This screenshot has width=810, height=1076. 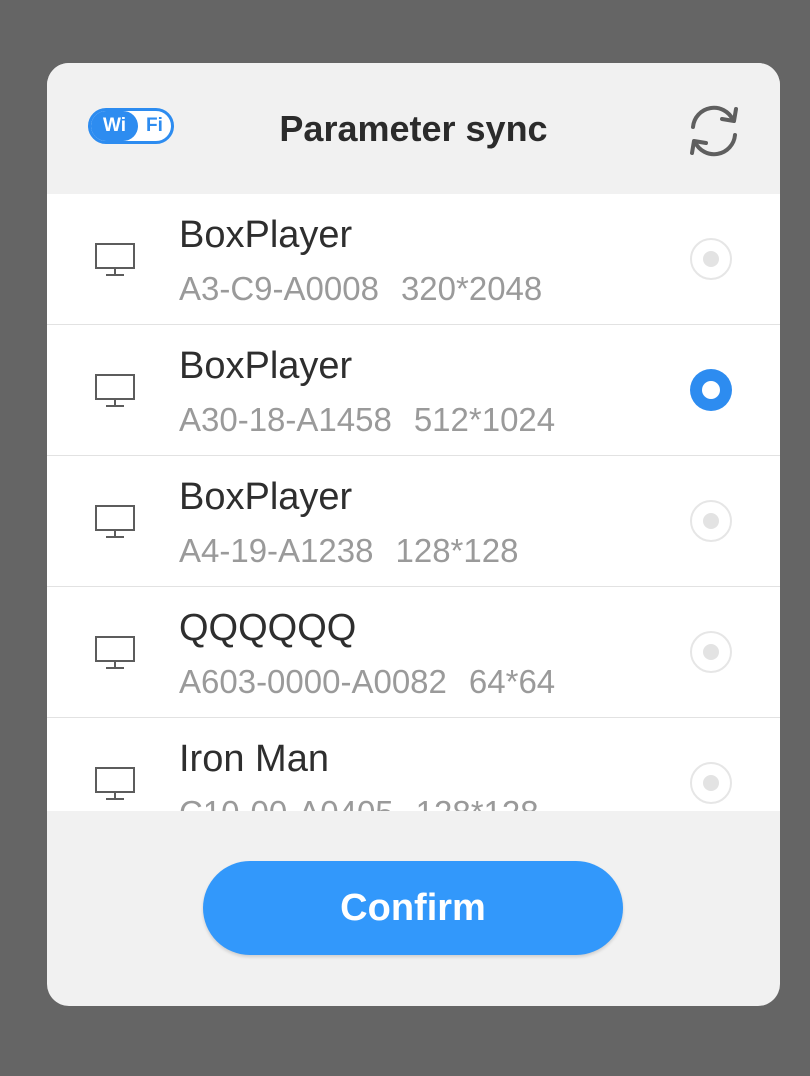 What do you see at coordinates (413, 521) in the screenshot?
I see `device-row: BoxPlayer A4-19-A1238 128*128` at bounding box center [413, 521].